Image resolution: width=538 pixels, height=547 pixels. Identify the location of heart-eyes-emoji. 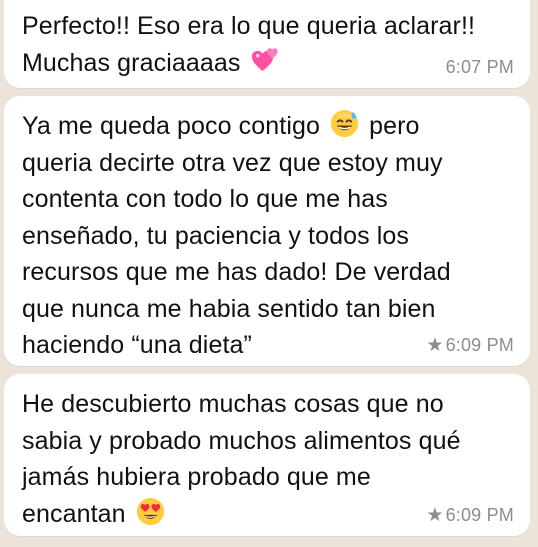
(150, 511).